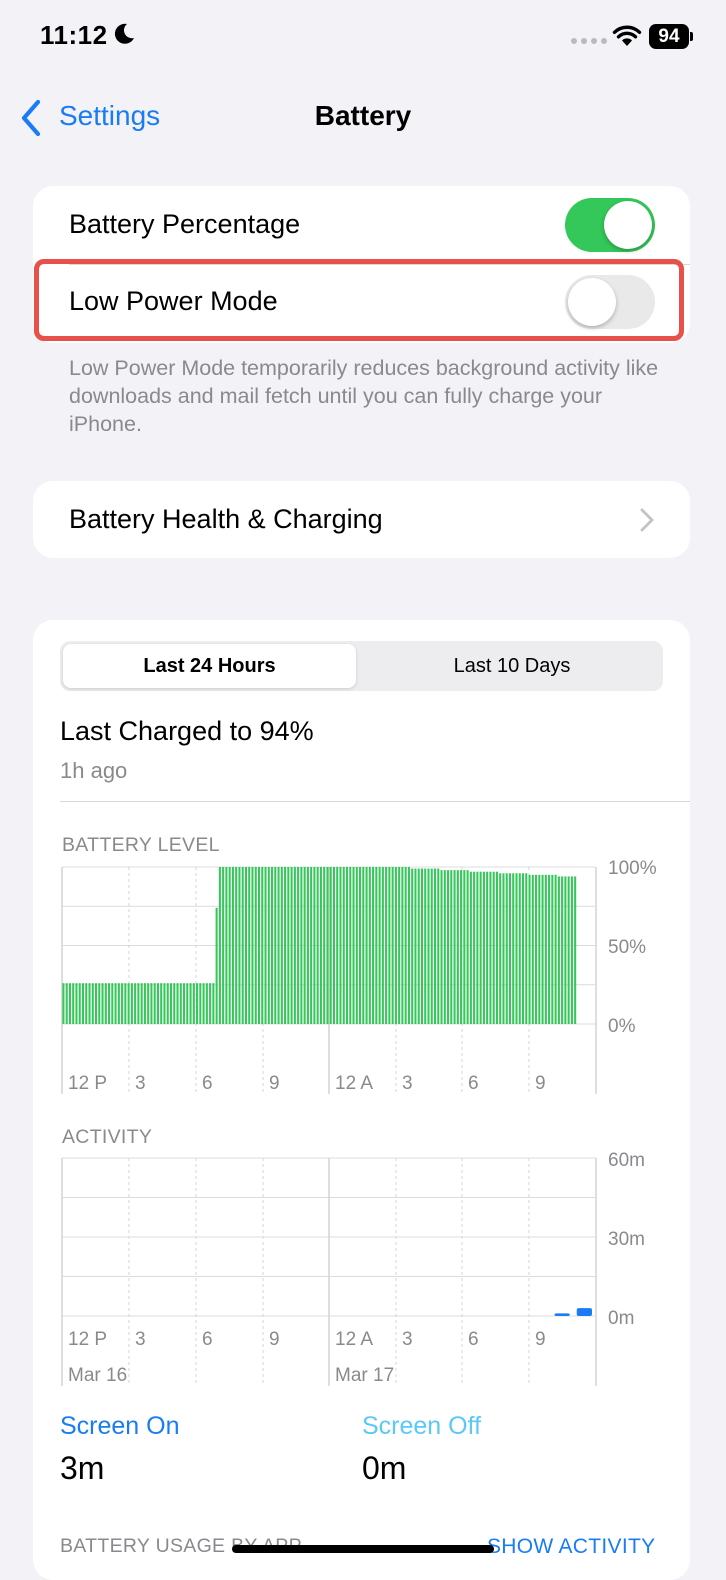 This screenshot has height=1580, width=726. What do you see at coordinates (97, 1375) in the screenshot?
I see `activity-date-label: Mar 16` at bounding box center [97, 1375].